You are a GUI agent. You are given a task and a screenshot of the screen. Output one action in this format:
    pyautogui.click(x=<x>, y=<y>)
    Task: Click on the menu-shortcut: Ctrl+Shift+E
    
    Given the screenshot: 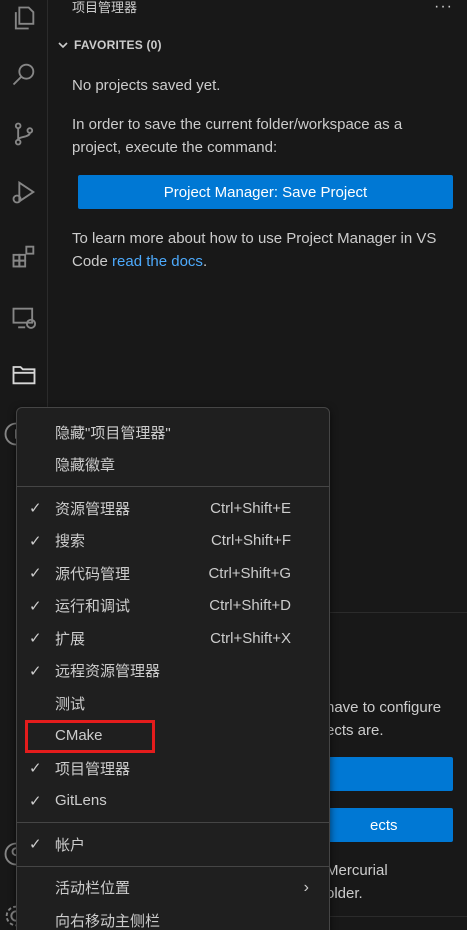 What is the action you would take?
    pyautogui.click(x=250, y=508)
    